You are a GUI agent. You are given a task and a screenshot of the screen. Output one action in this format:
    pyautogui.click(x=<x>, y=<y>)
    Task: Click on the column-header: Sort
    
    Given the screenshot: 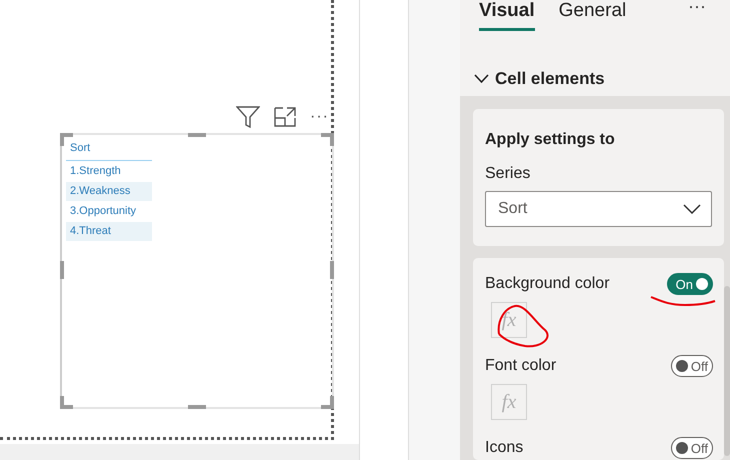 What is the action you would take?
    pyautogui.click(x=109, y=151)
    